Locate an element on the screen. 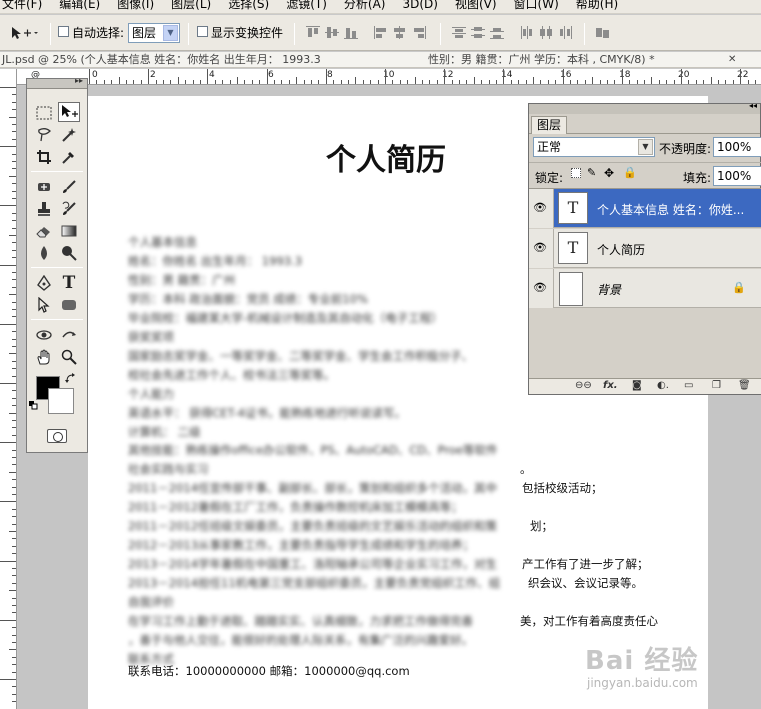 Image resolution: width=761 pixels, height=709 pixels. watermark-main-text: Bai 经验 is located at coordinates (642, 661).